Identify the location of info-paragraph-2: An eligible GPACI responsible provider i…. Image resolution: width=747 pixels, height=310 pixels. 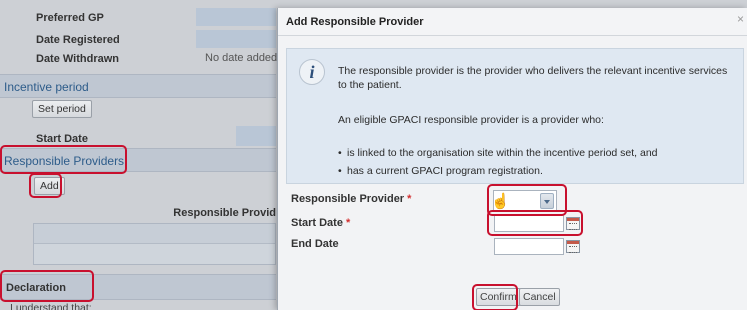
(471, 120).